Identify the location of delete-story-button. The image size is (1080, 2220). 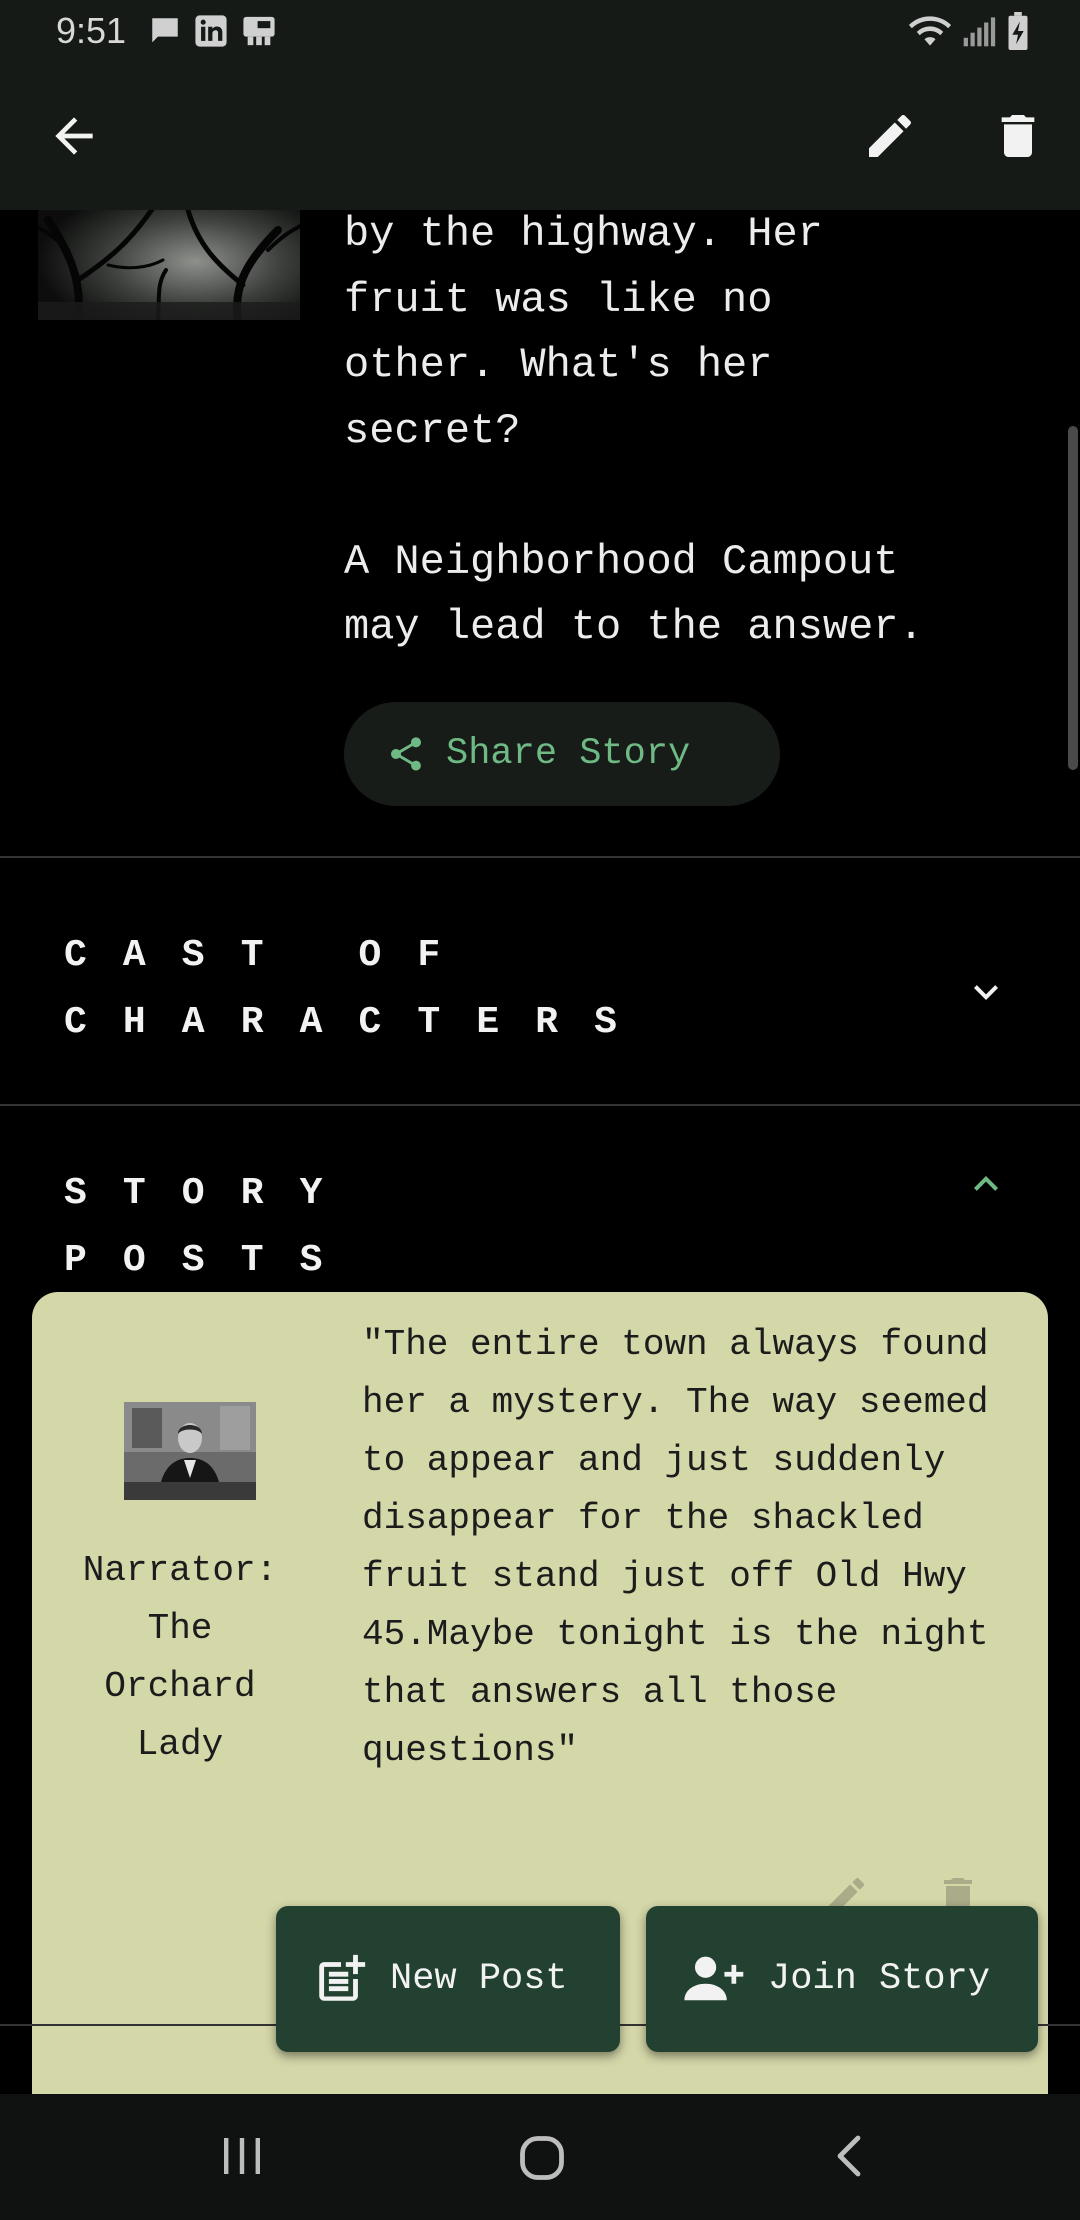
(1018, 136).